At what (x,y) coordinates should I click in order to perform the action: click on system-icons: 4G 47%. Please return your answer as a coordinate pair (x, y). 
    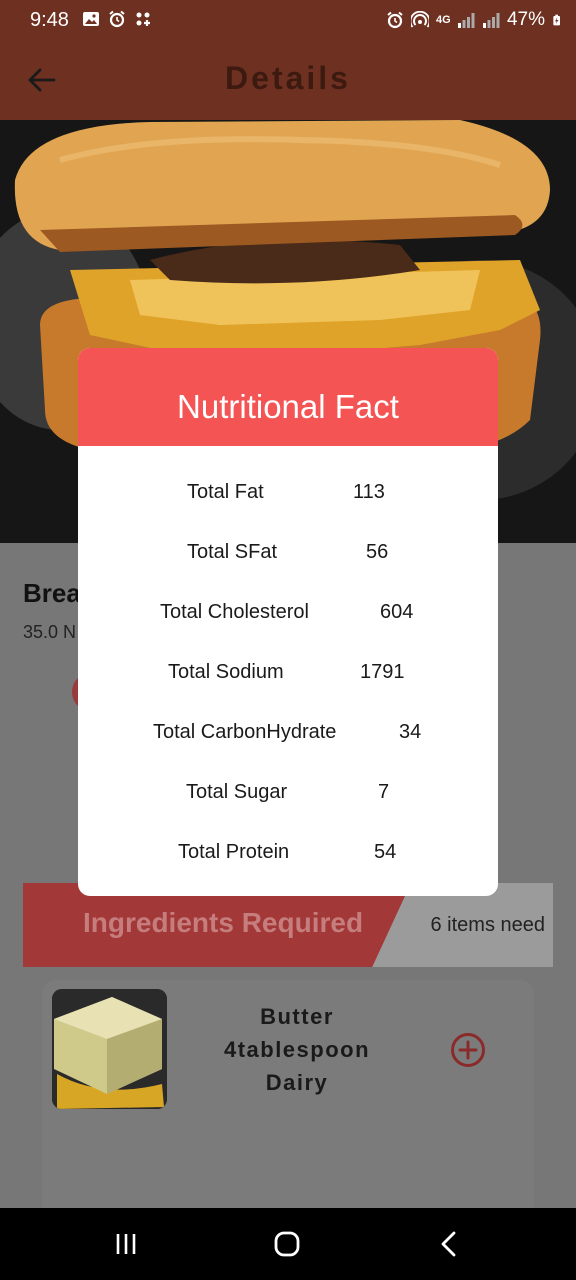
    Looking at the image, I should click on (475, 20).